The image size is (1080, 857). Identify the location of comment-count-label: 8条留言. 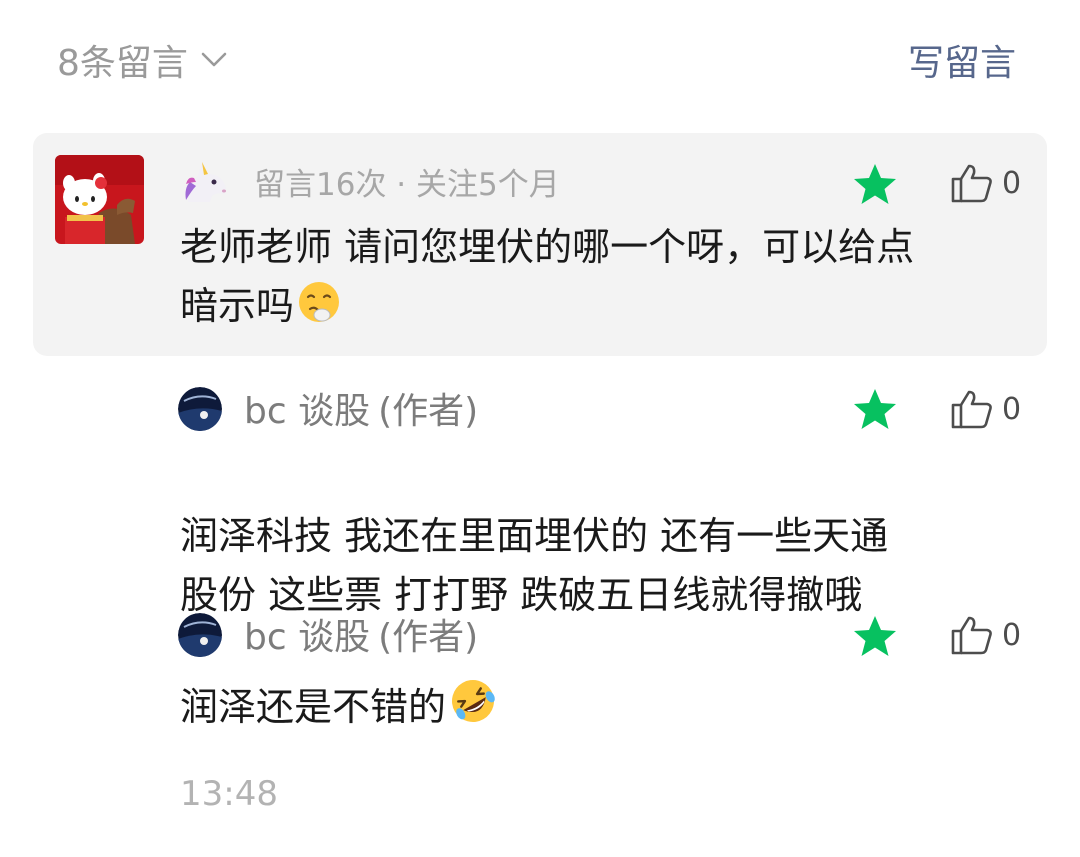
(122, 63).